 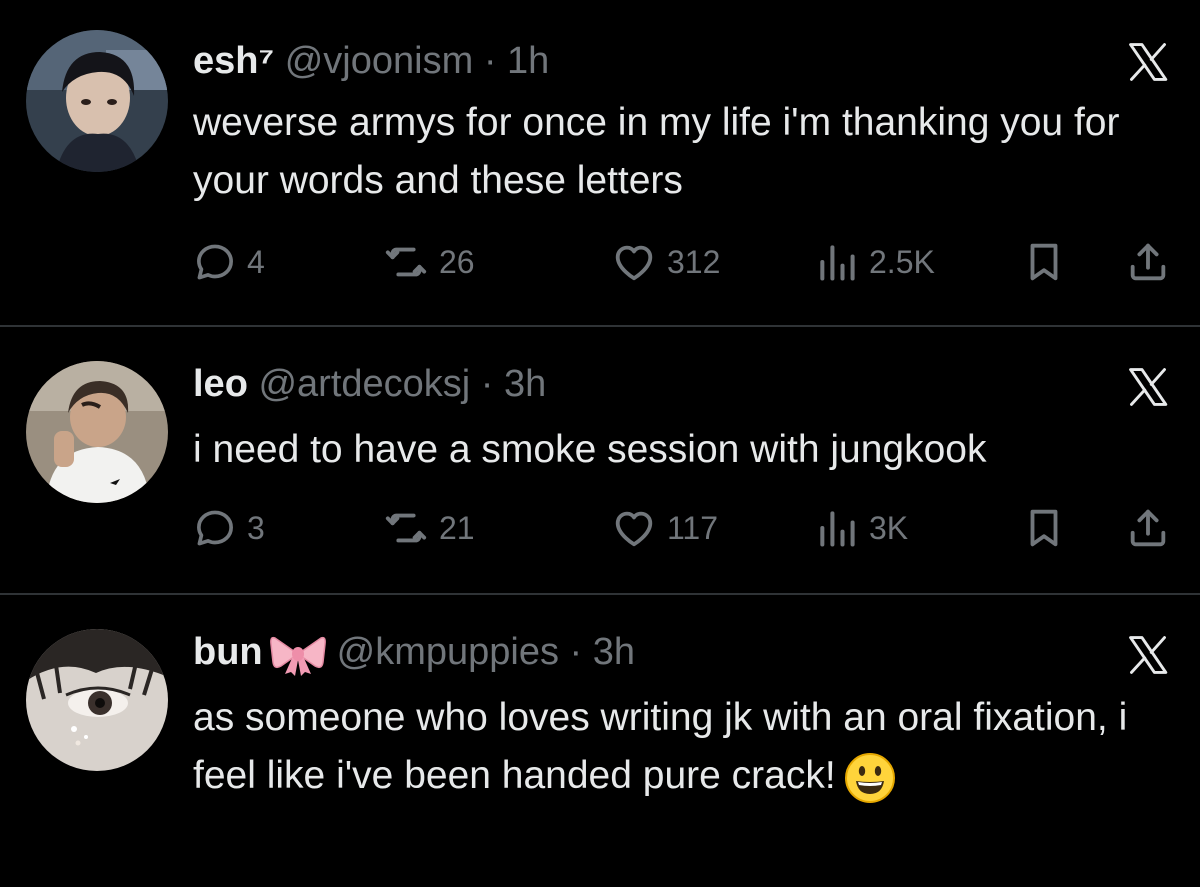 What do you see at coordinates (448, 652) in the screenshot?
I see `user-handle: @kmpuppies` at bounding box center [448, 652].